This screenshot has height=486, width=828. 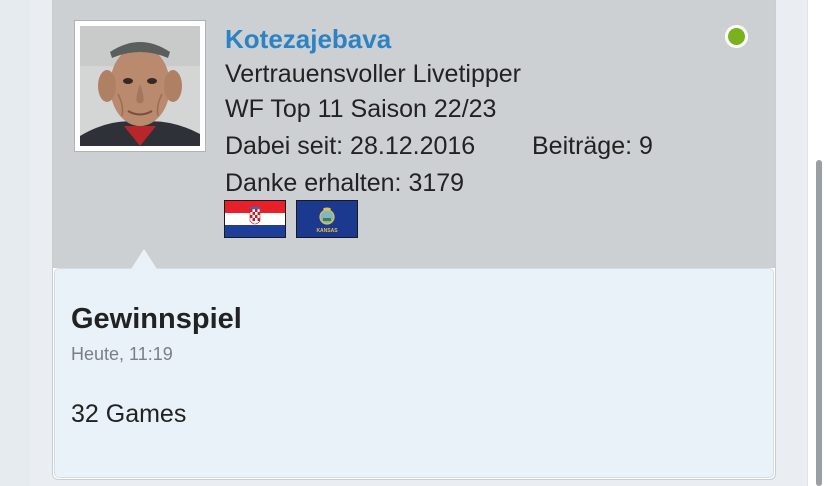 What do you see at coordinates (156, 319) in the screenshot?
I see `post-title: Gewinnspiel` at bounding box center [156, 319].